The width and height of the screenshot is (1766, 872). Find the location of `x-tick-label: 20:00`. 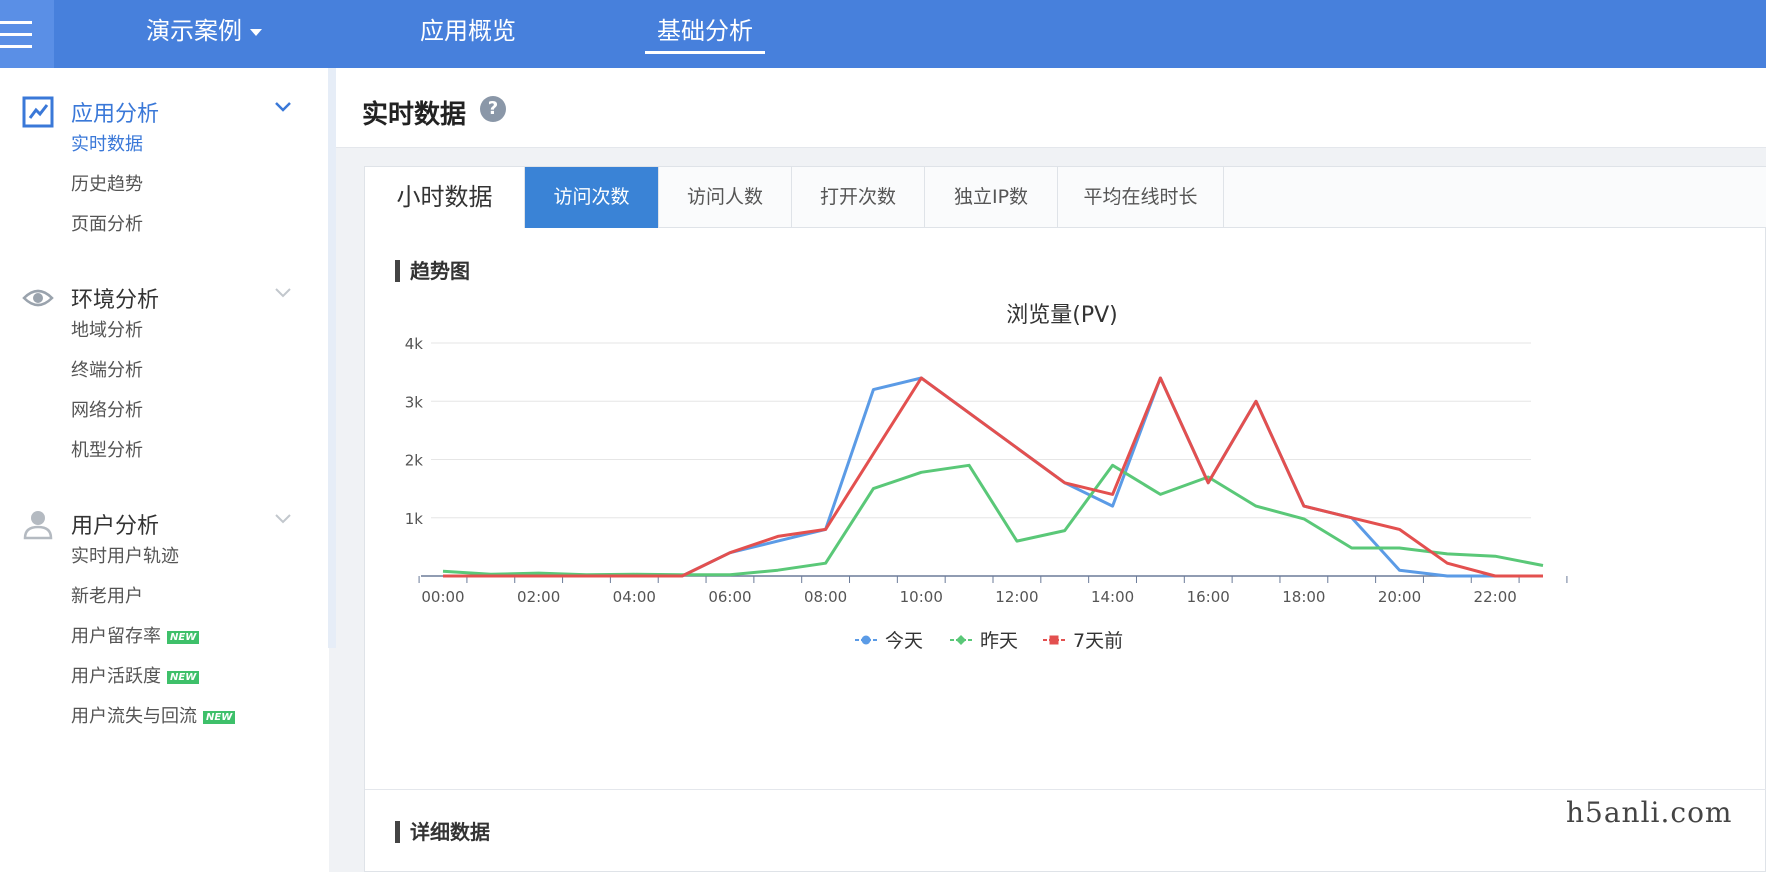

x-tick-label: 20:00 is located at coordinates (1399, 597).